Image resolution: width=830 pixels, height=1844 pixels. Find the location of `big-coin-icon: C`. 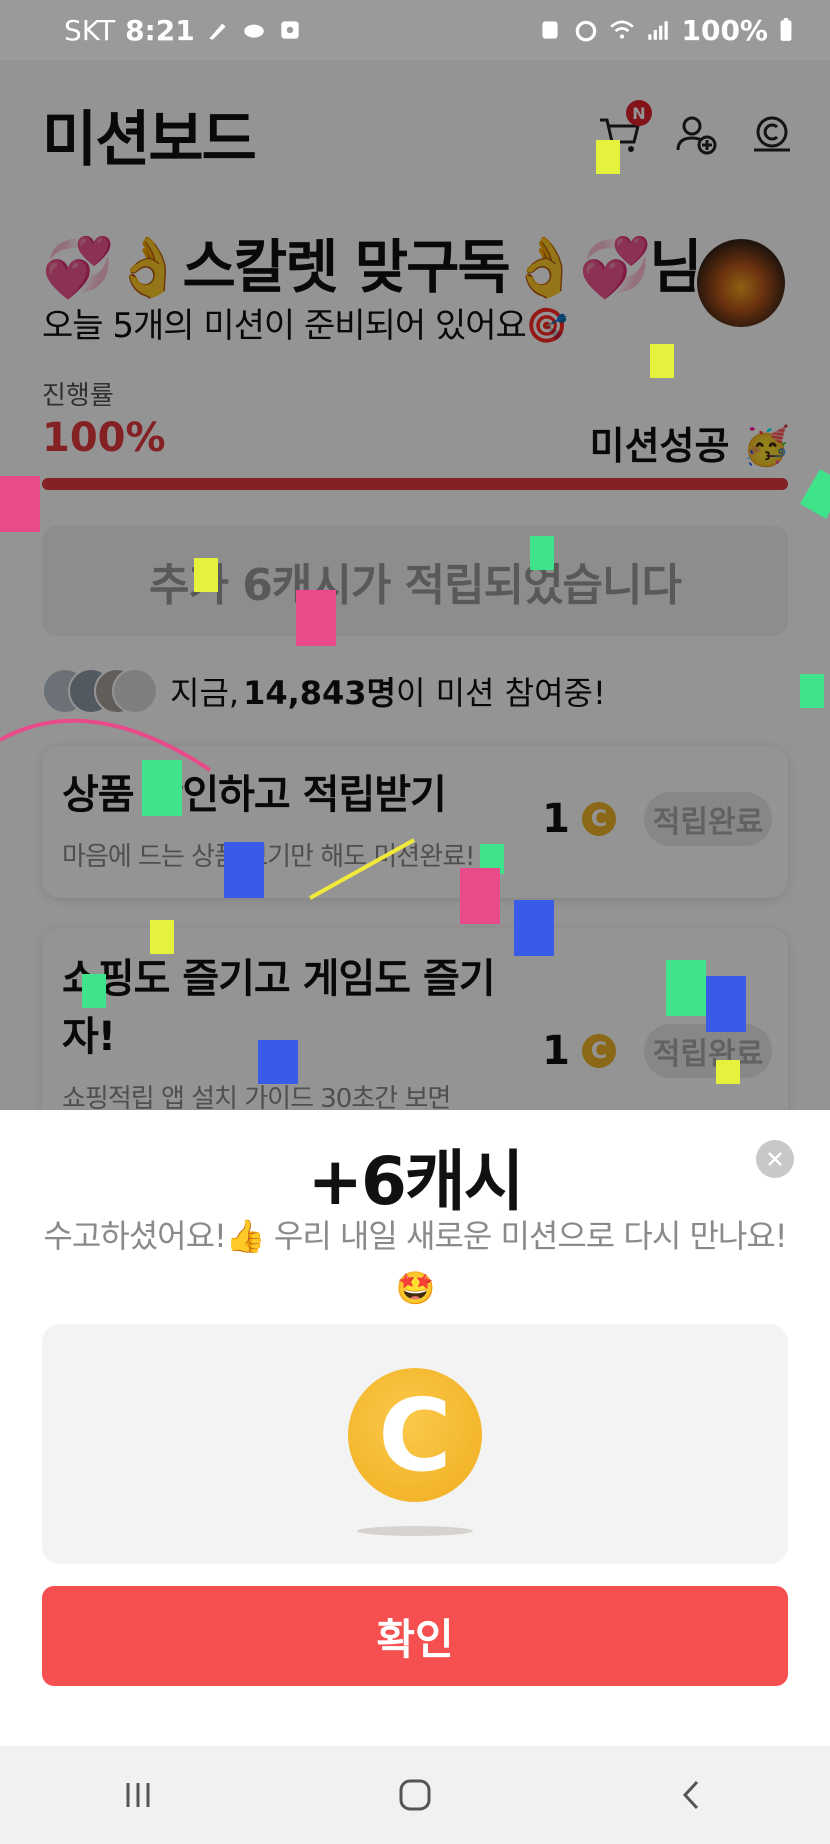

big-coin-icon: C is located at coordinates (415, 1435).